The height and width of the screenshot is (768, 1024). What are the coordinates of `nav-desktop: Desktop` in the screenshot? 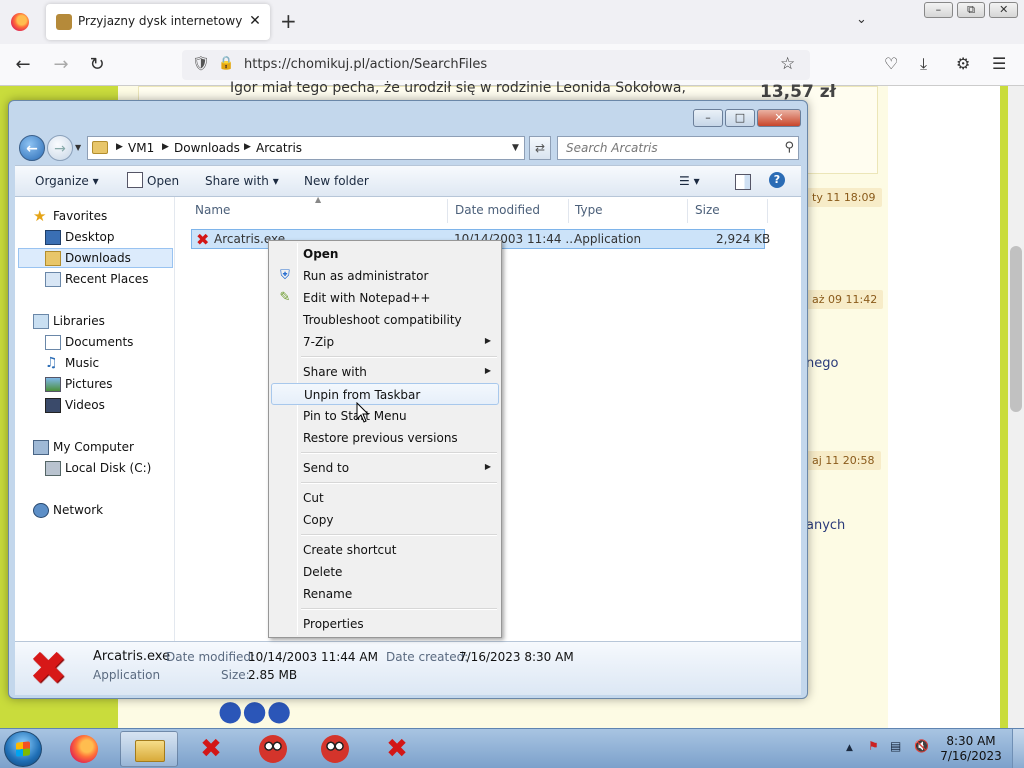 It's located at (109, 238).